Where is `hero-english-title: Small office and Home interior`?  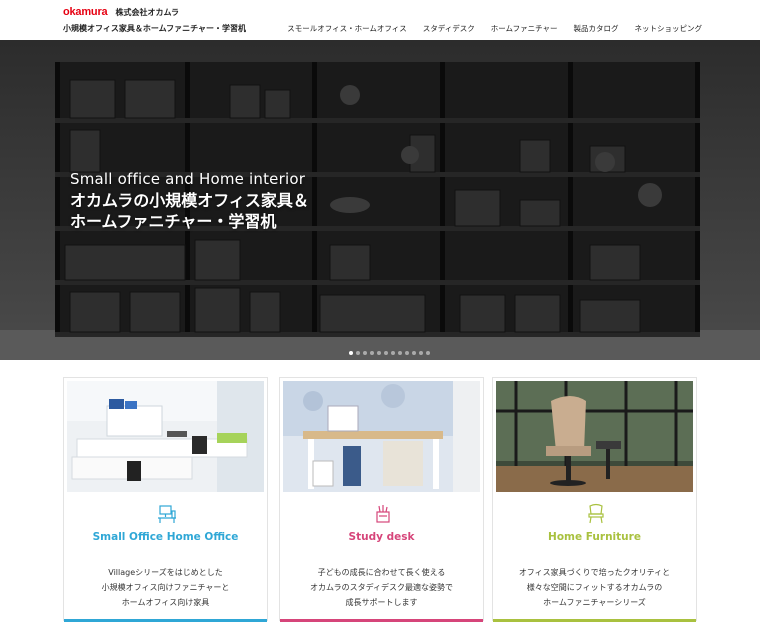 hero-english-title: Small office and Home interior is located at coordinates (188, 179).